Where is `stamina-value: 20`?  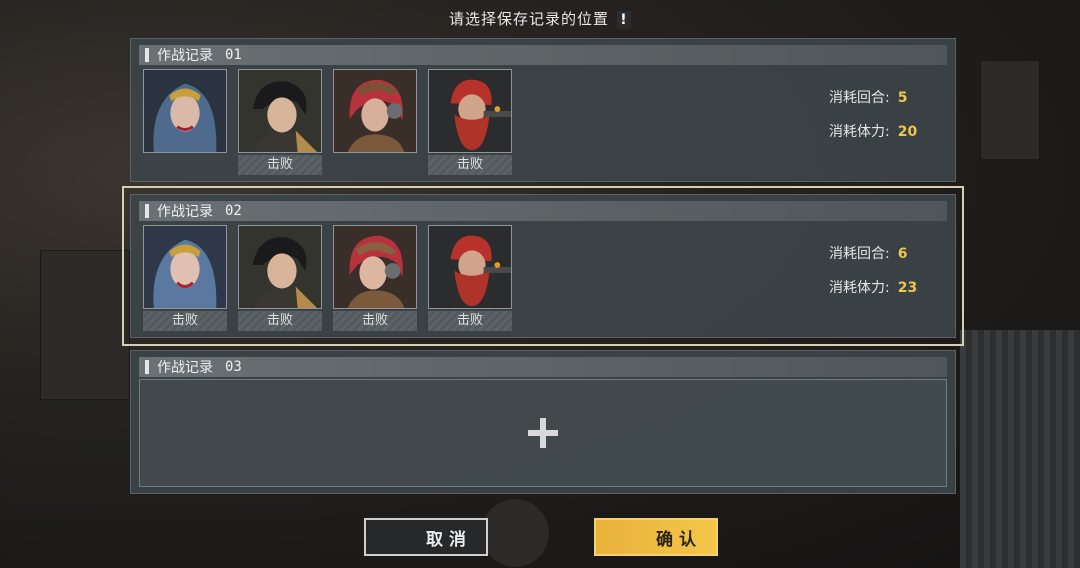
stamina-value: 20 is located at coordinates (907, 132).